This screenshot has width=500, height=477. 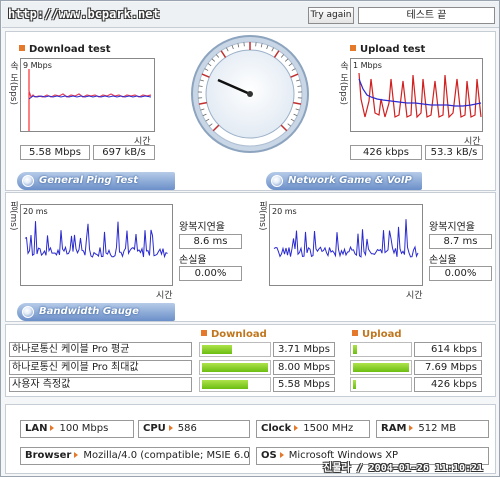 I want to click on test-status: 테스트 끝, so click(x=426, y=15).